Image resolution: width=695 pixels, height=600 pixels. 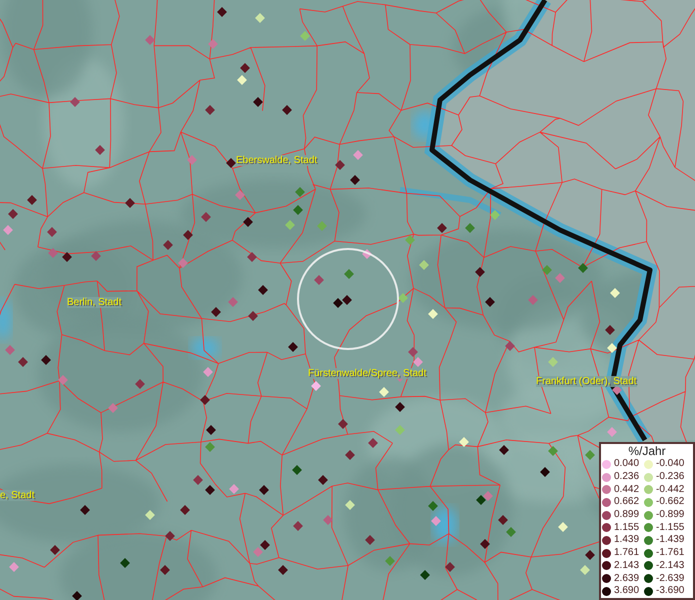 What do you see at coordinates (670, 591) in the screenshot?
I see `legend-label: -3.690` at bounding box center [670, 591].